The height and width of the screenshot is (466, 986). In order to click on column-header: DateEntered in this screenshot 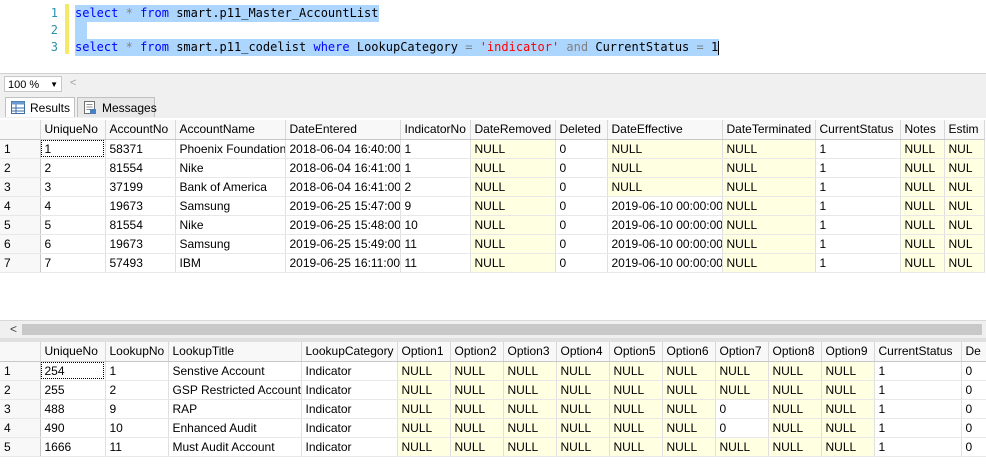, I will do `click(343, 130)`.